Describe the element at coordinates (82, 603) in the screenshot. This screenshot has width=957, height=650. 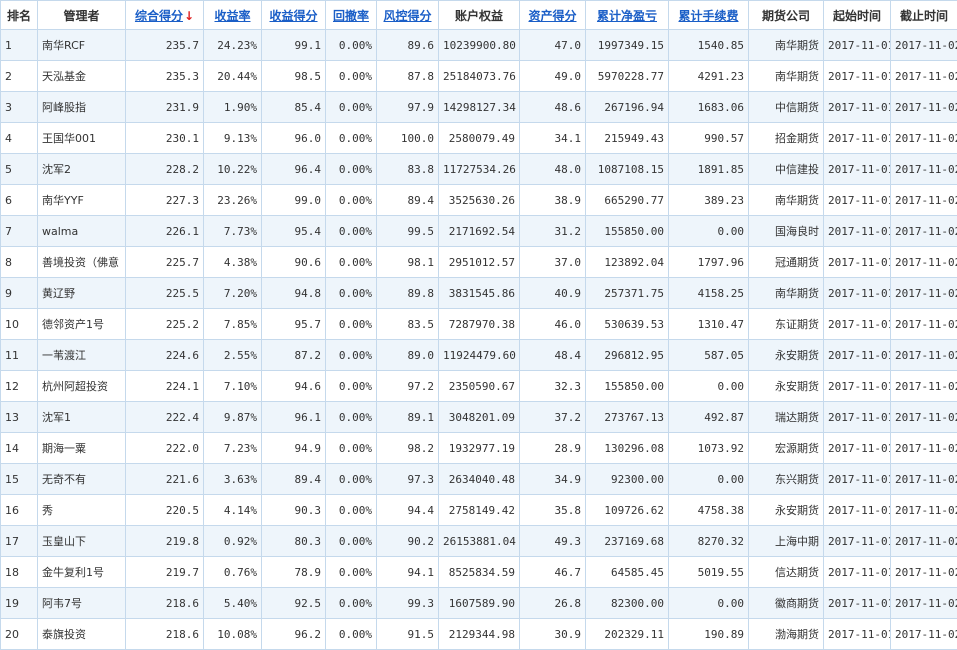
I see `manager-cell: 阿韦7号` at that location.